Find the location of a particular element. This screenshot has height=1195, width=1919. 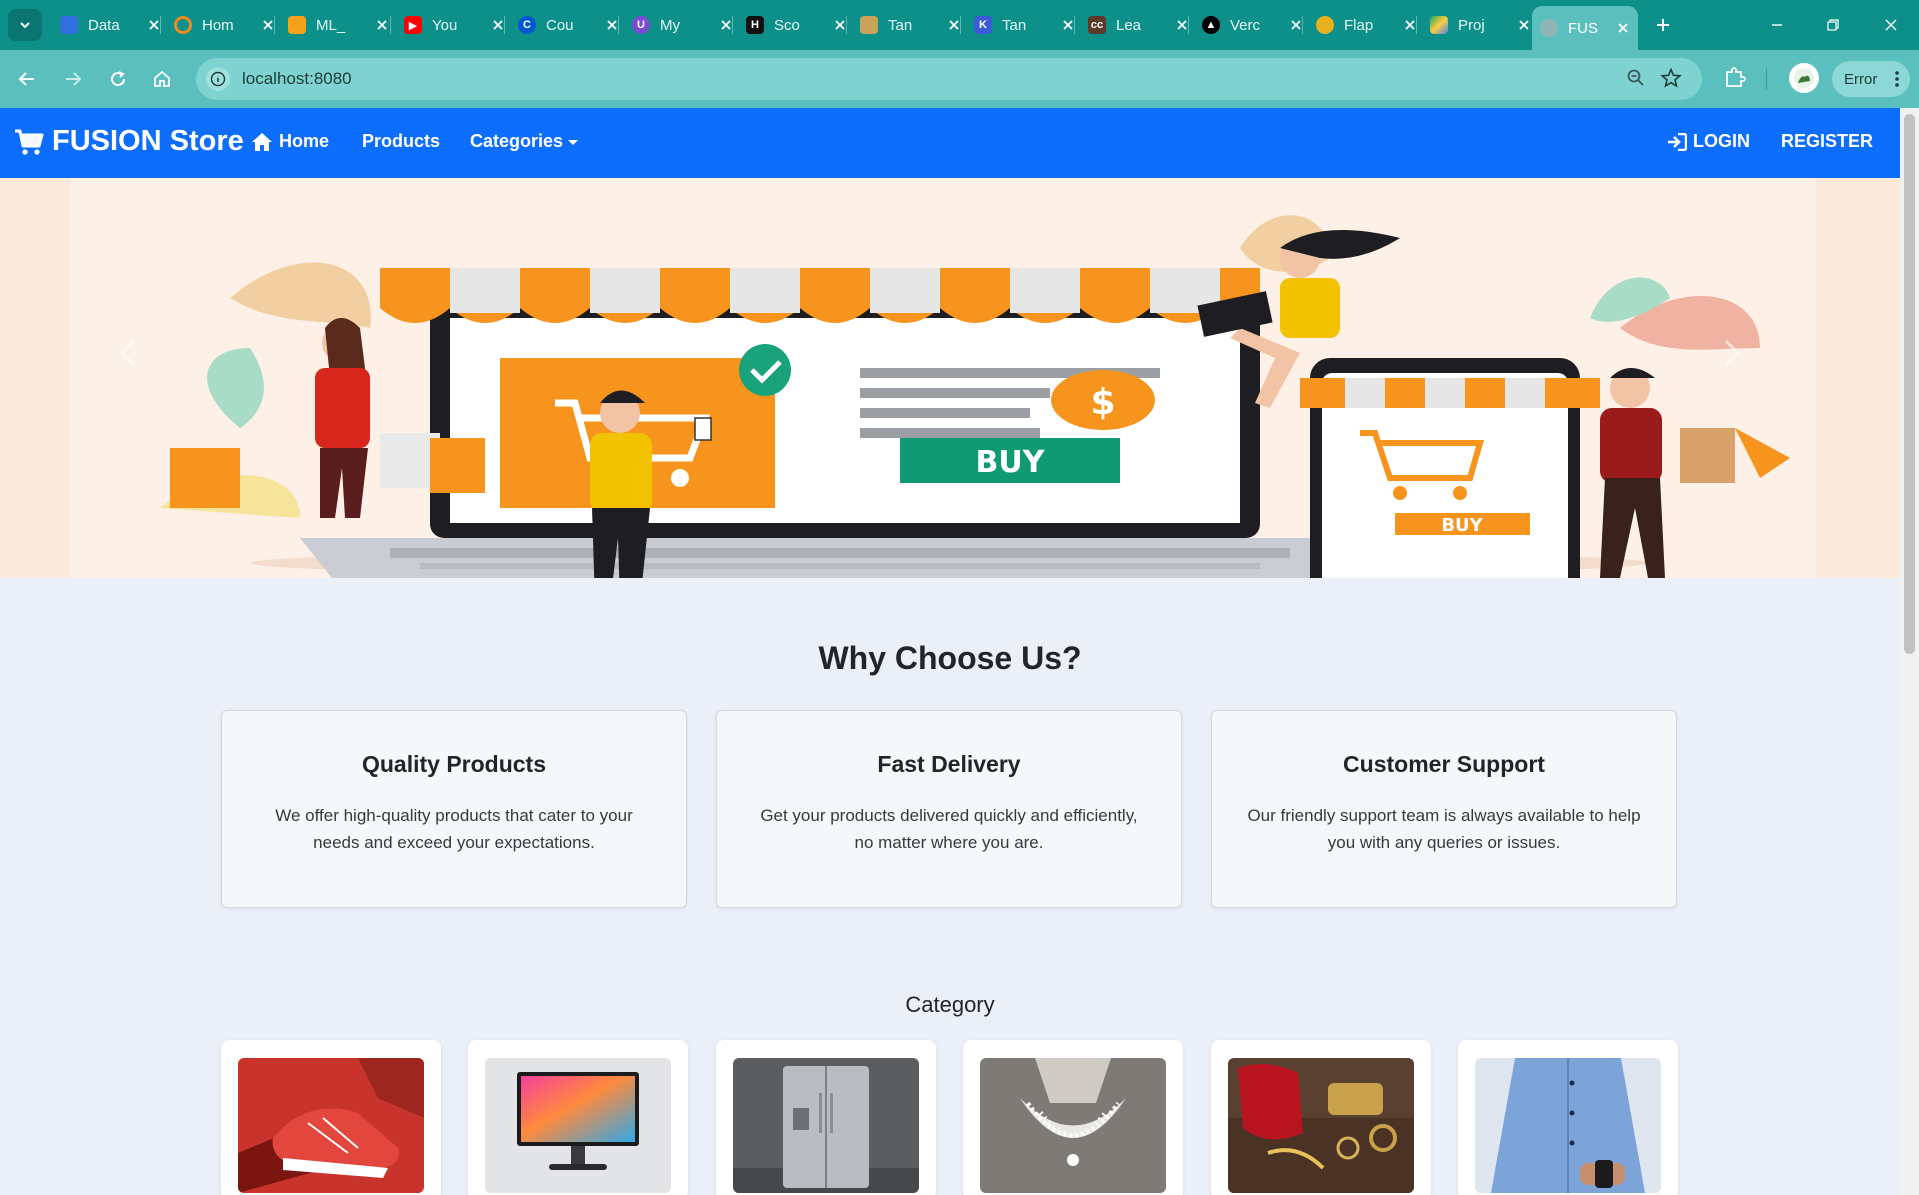

why-choose-us-title: Why Choose Us? is located at coordinates (950, 658).